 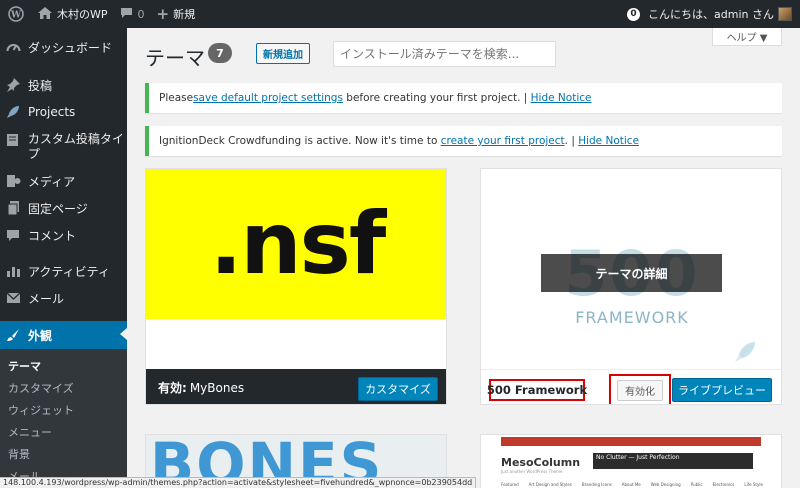 I want to click on theme-details-button: テーマの詳細, so click(x=631, y=273).